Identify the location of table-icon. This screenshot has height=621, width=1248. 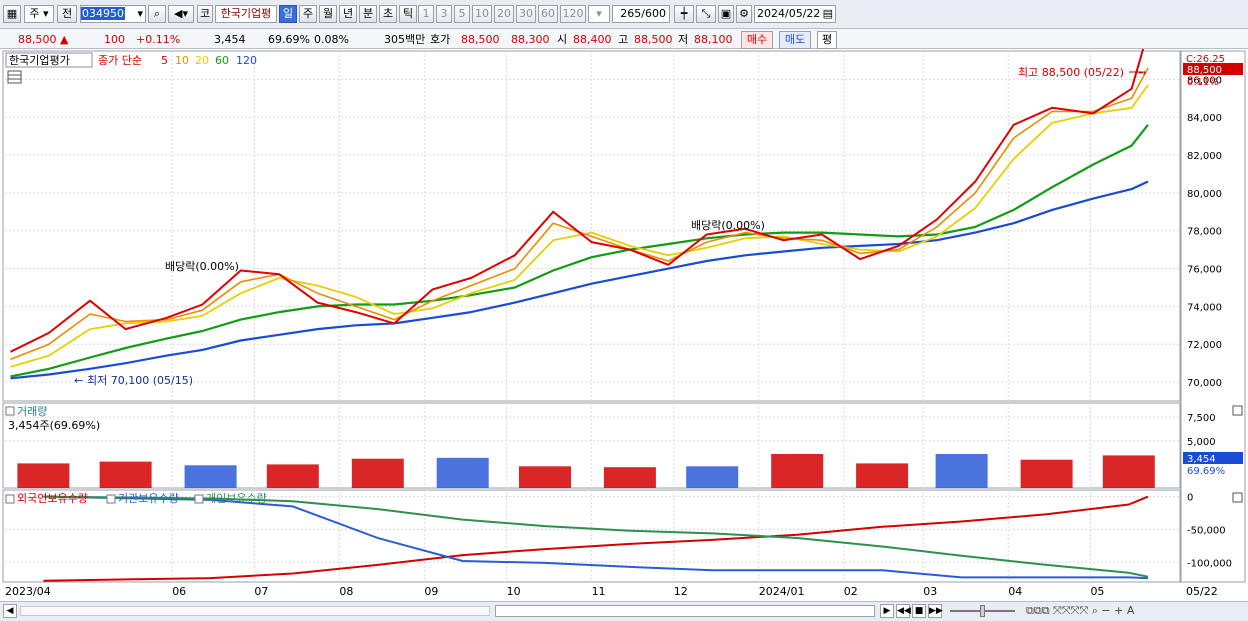
(14, 77).